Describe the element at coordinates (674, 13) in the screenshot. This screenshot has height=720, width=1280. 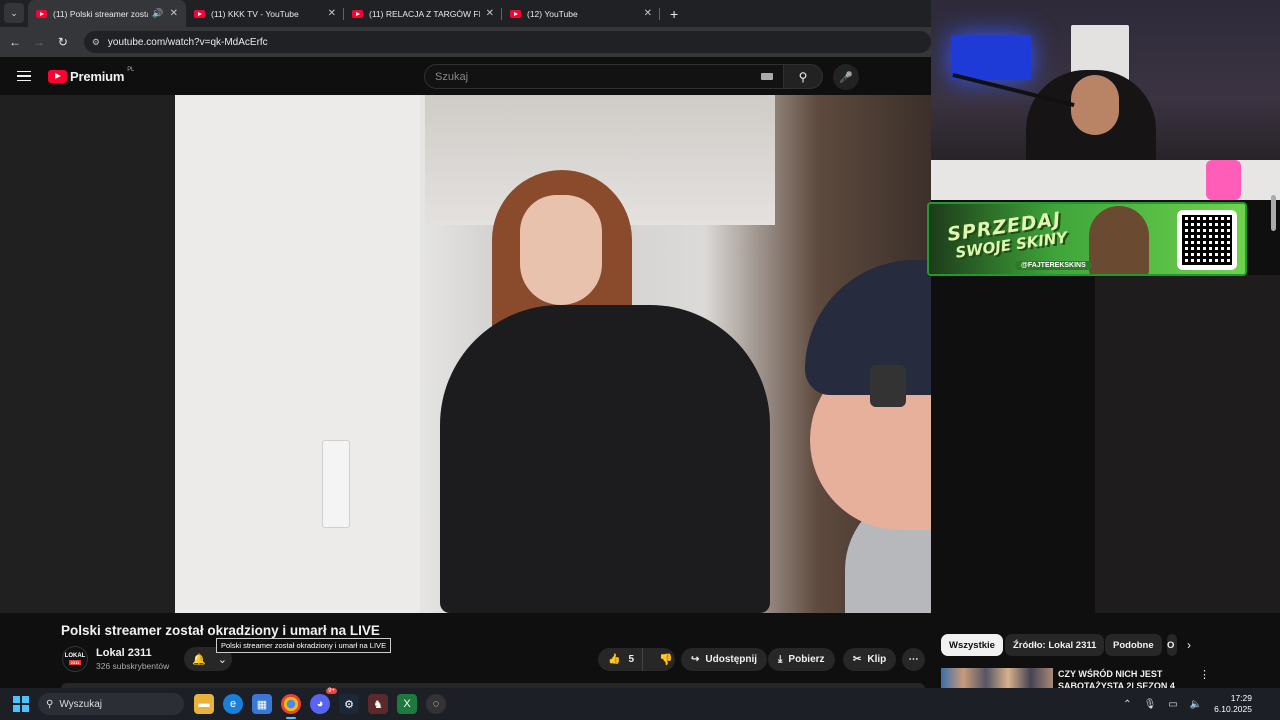
I see `new-tab-button: +` at that location.